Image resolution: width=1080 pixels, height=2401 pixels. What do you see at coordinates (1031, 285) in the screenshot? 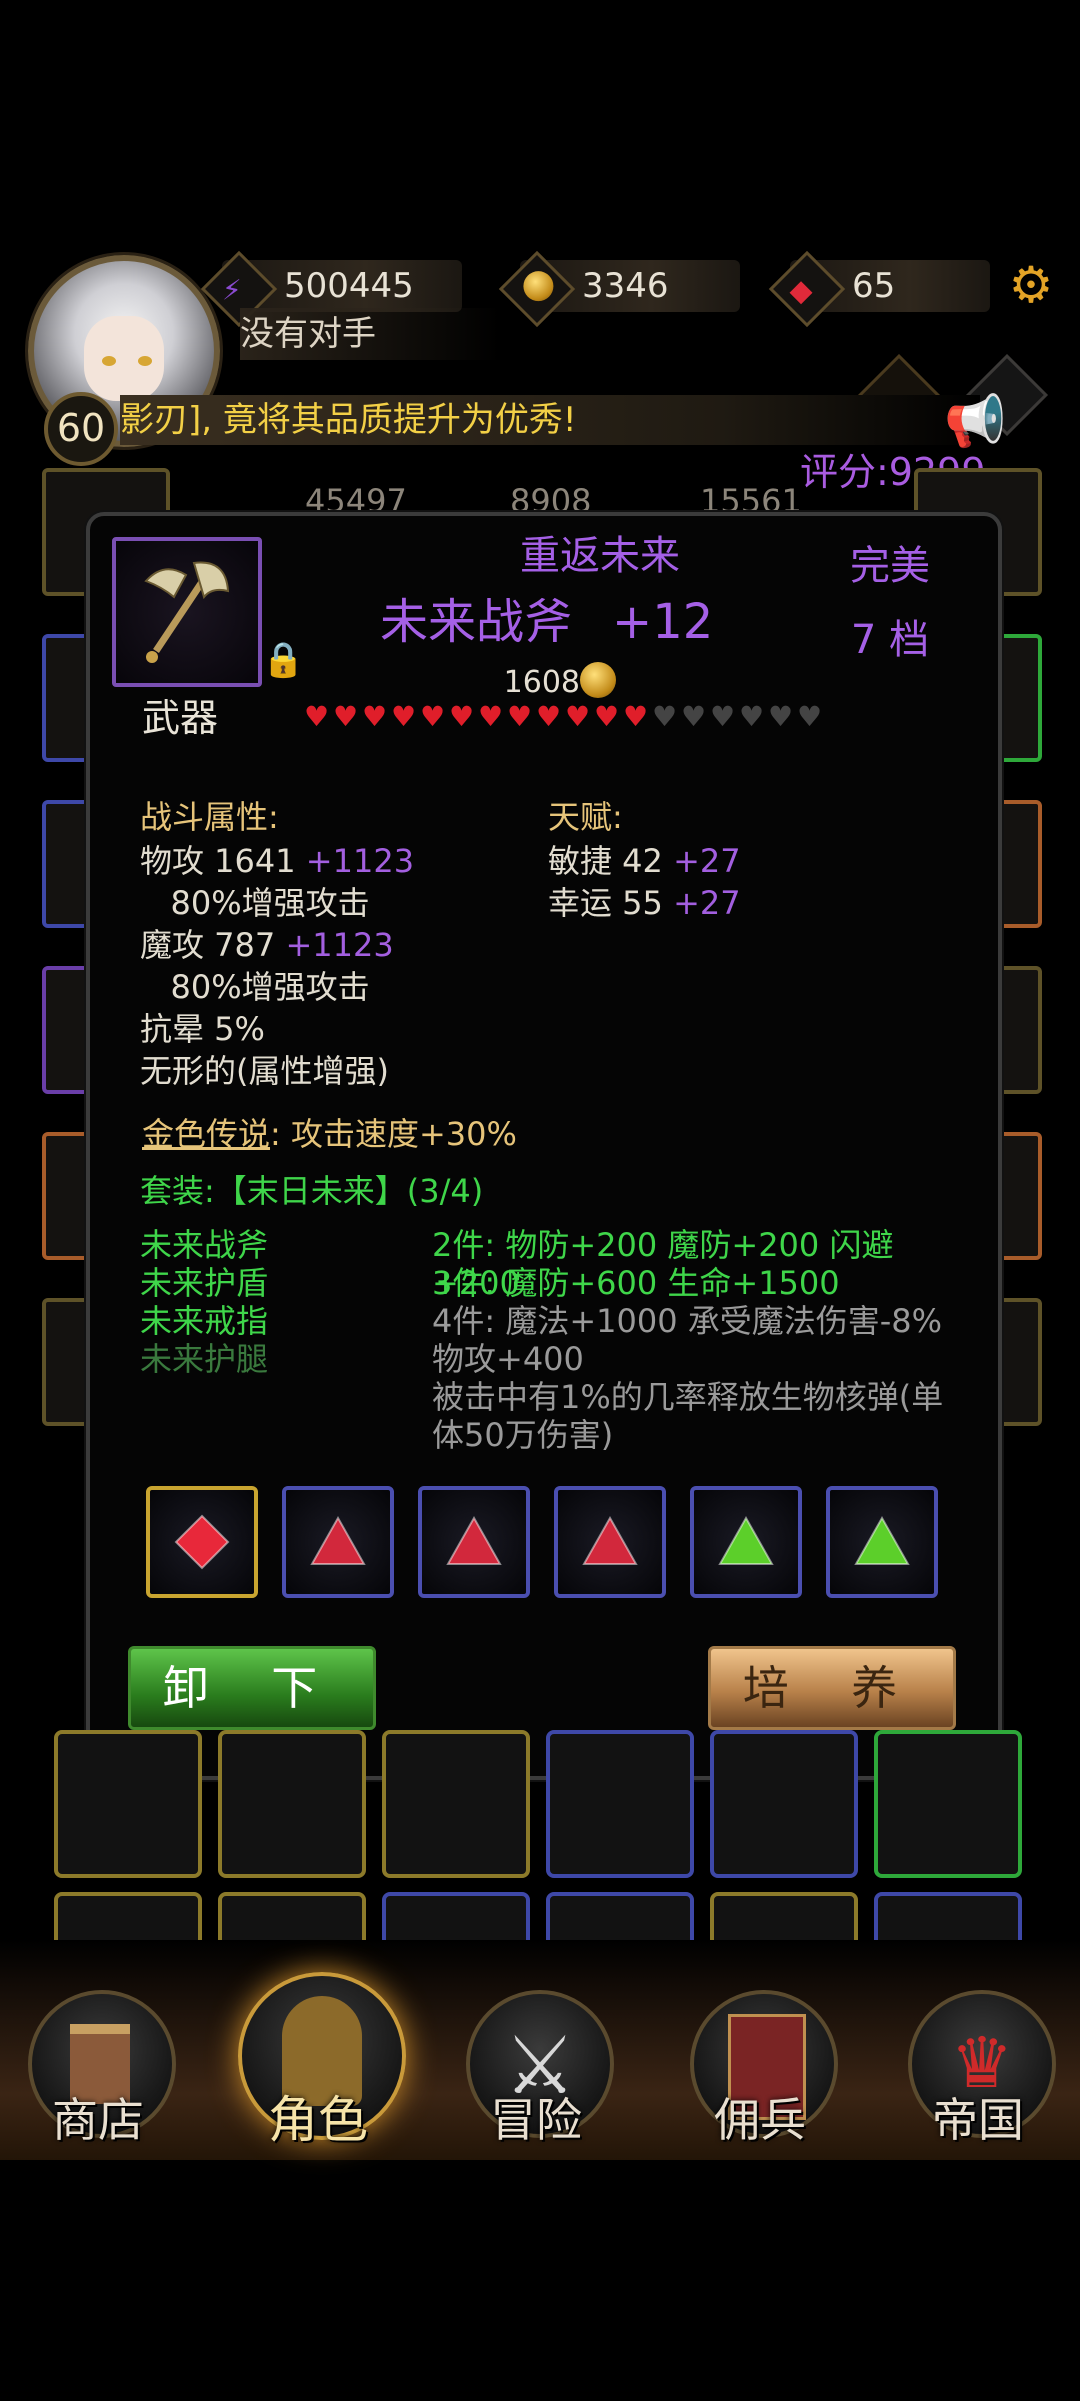
I see `settings-gear-icon: ⚙` at bounding box center [1031, 285].